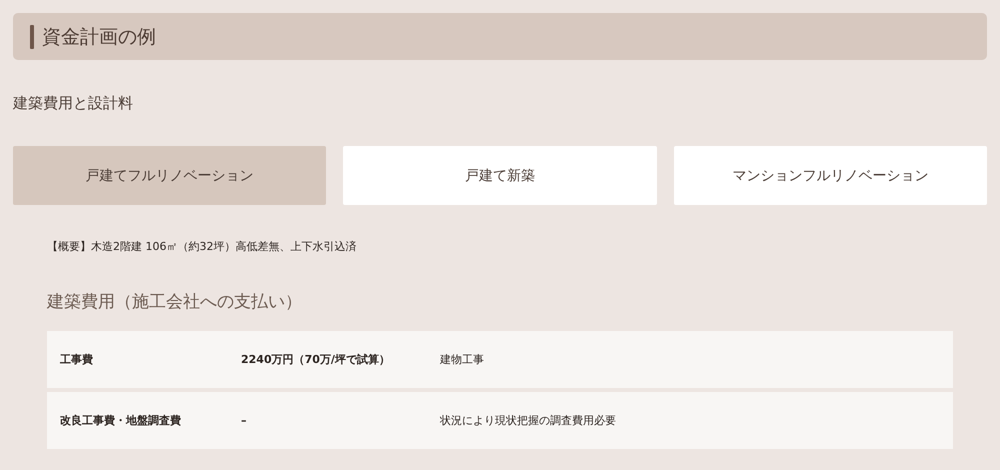  What do you see at coordinates (528, 420) in the screenshot?
I see `note-cell-text: 状況により現状把握の調査費用必要` at bounding box center [528, 420].